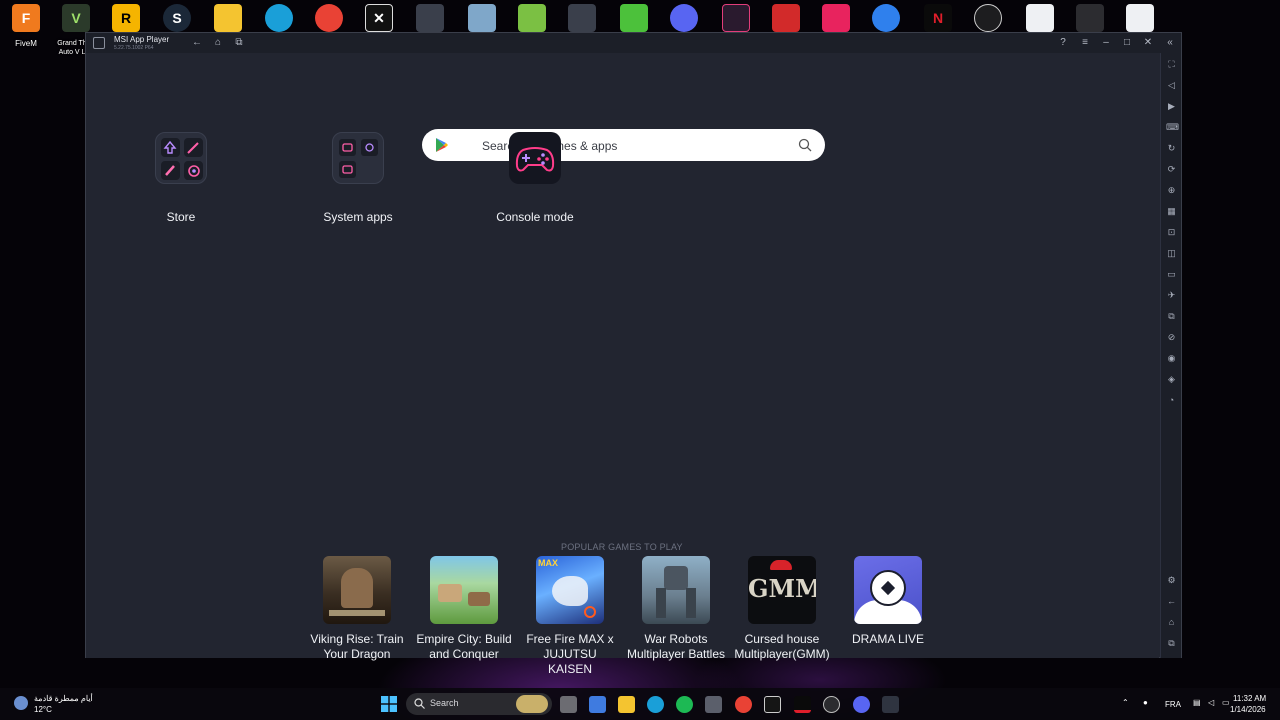  Describe the element at coordinates (772, 704) in the screenshot. I see `capcut-icon` at that location.